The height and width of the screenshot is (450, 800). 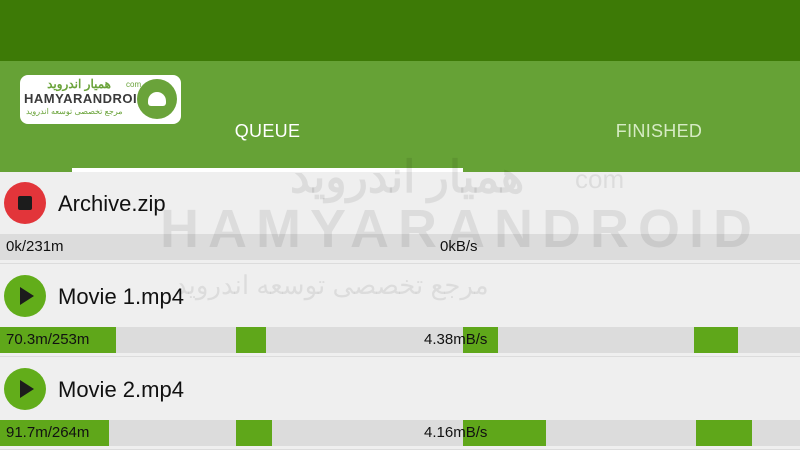 I want to click on logo-subtitle: مرجع تخصصی توسعه اندروید, so click(x=74, y=111).